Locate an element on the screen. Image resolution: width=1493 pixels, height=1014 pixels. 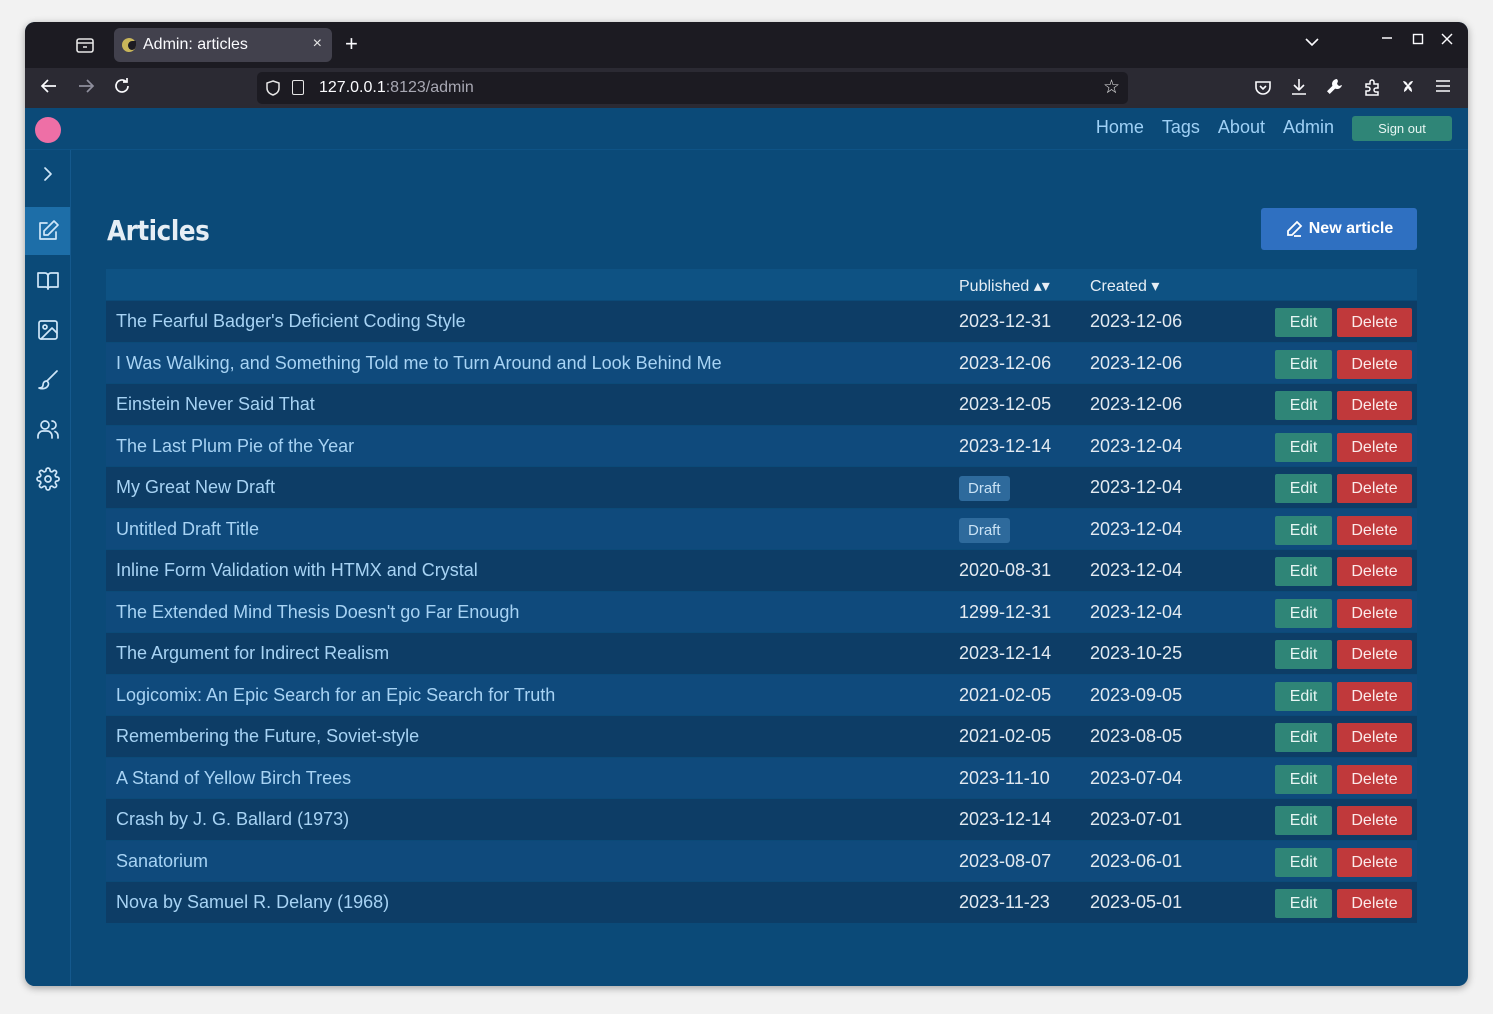
nav-admin: Admin is located at coordinates (1308, 127).